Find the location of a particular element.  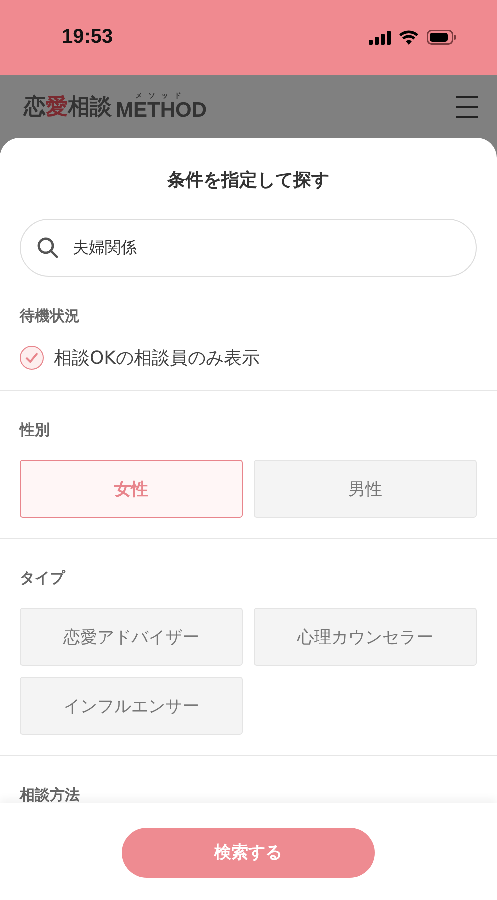

option-button: インフルエンサー is located at coordinates (131, 706).